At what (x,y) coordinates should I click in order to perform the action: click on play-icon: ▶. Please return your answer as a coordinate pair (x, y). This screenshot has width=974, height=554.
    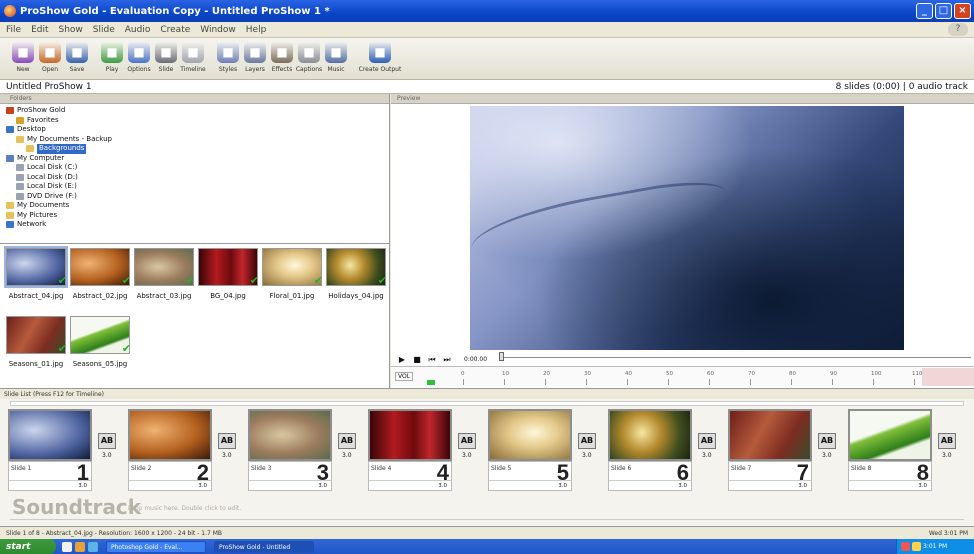
    Looking at the image, I should click on (402, 359).